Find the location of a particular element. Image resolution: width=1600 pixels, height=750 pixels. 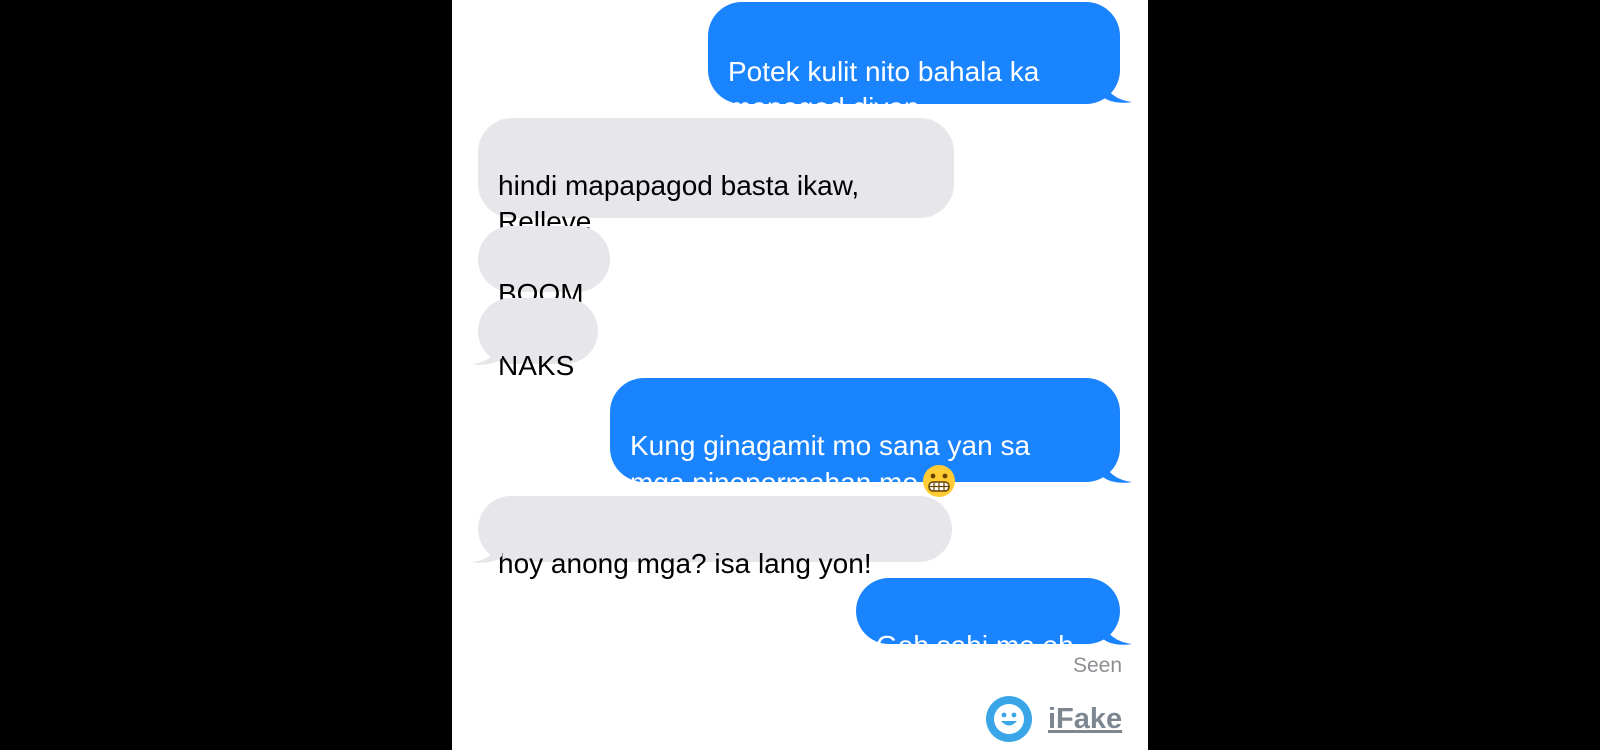

read-receipt-status: Seen is located at coordinates (1097, 665).